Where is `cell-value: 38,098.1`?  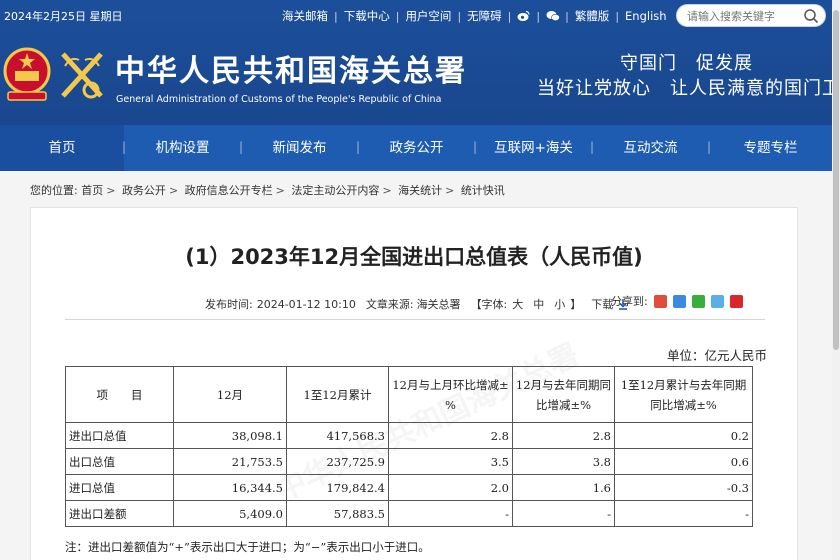
cell-value: 38,098.1 is located at coordinates (230, 435).